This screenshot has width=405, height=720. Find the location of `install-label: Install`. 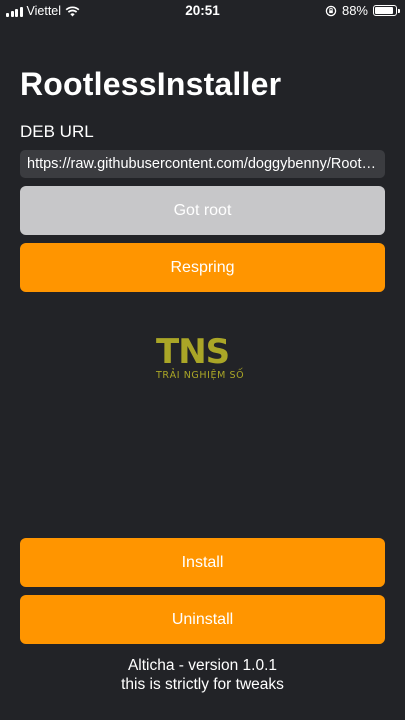

install-label: Install is located at coordinates (202, 562).